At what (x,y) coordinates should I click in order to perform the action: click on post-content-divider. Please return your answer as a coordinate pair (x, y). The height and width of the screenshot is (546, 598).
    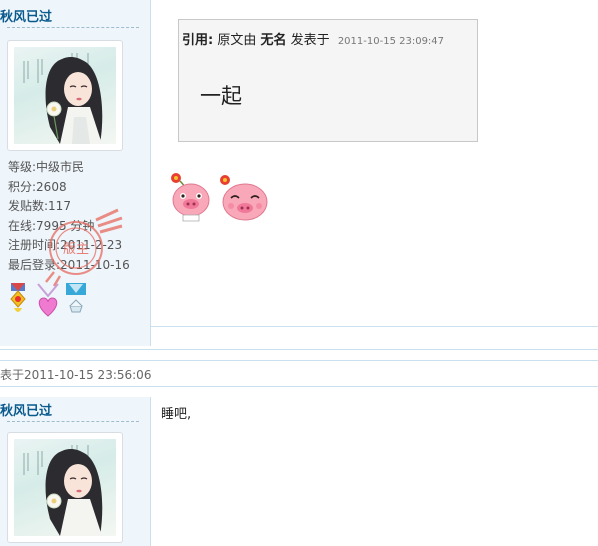
    Looking at the image, I should click on (374, 326).